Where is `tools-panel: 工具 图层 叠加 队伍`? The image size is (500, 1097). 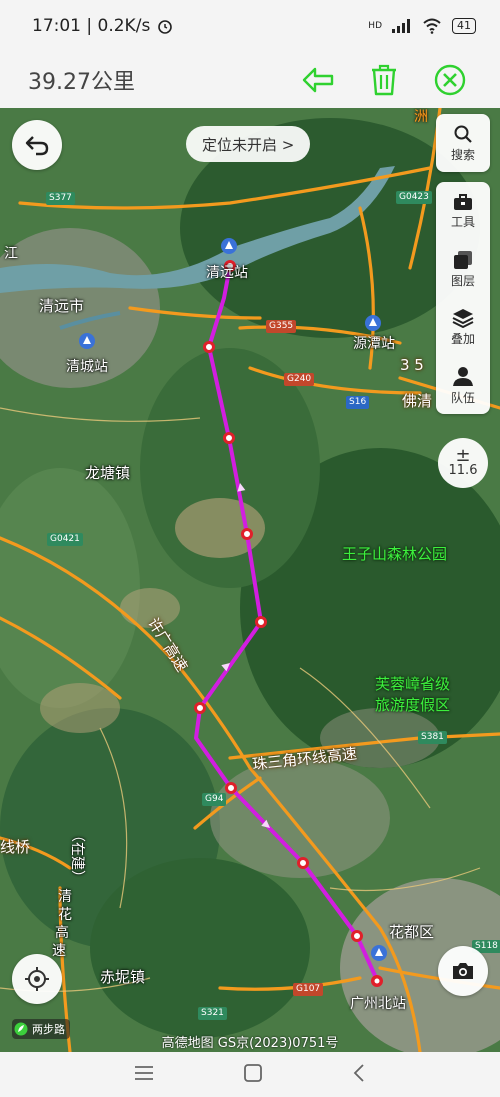 tools-panel: 工具 图层 叠加 队伍 is located at coordinates (463, 298).